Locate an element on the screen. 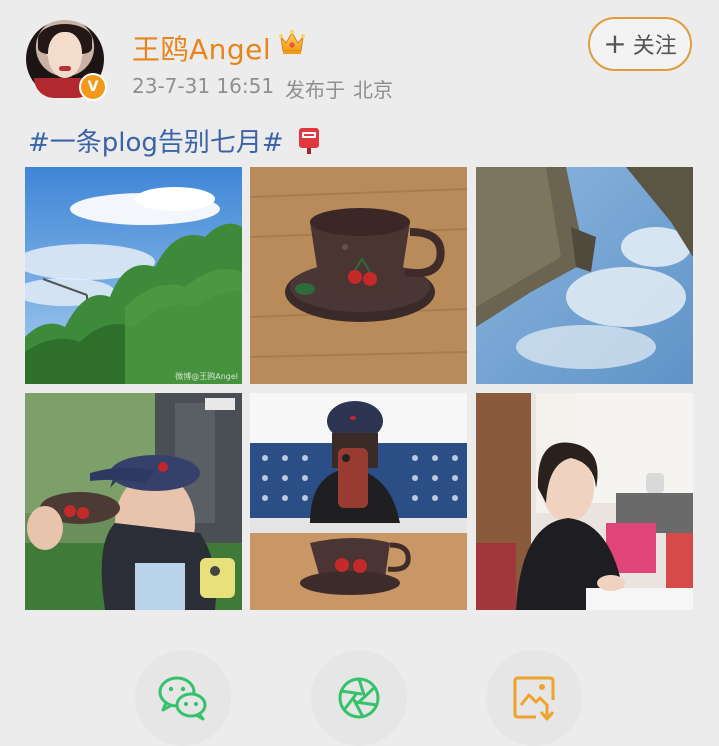 The height and width of the screenshot is (746, 719). follow-button: + 关注 is located at coordinates (640, 44).